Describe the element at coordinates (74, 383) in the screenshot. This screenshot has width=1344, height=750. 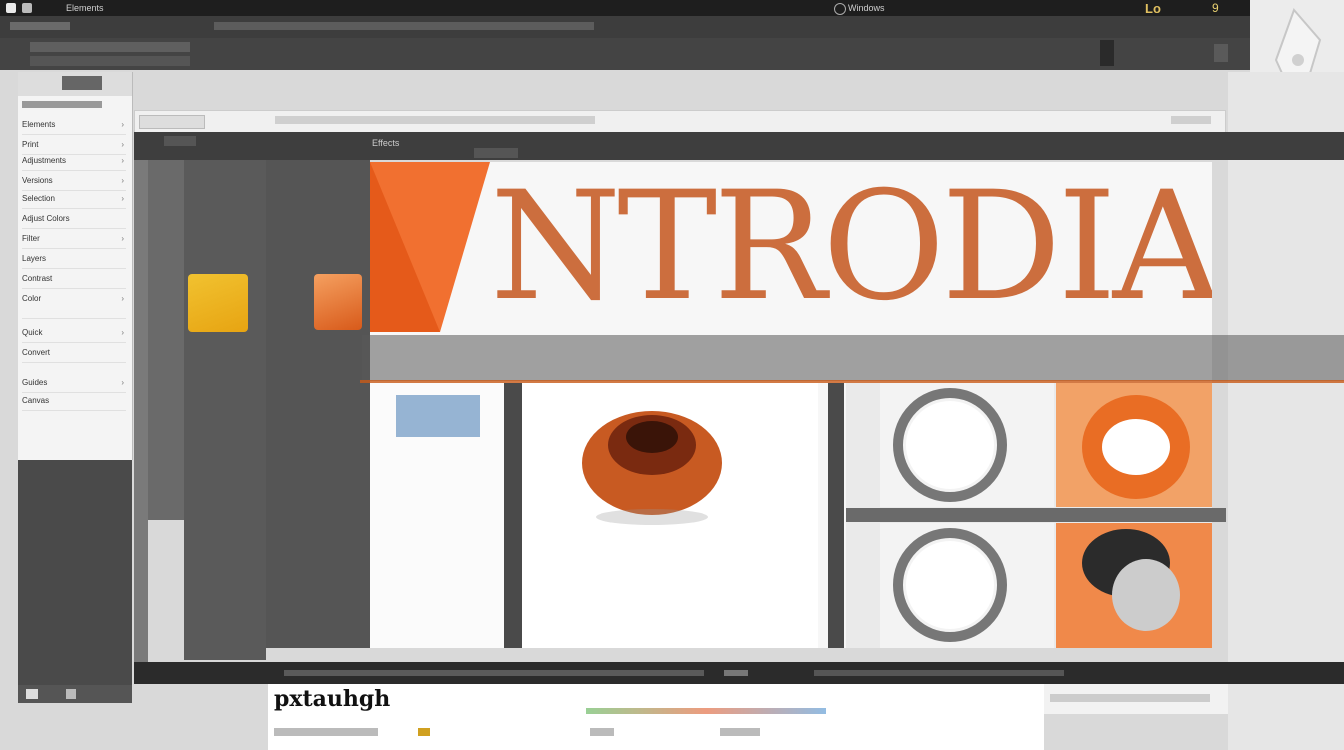
I see `menu-item: Guides ›` at that location.